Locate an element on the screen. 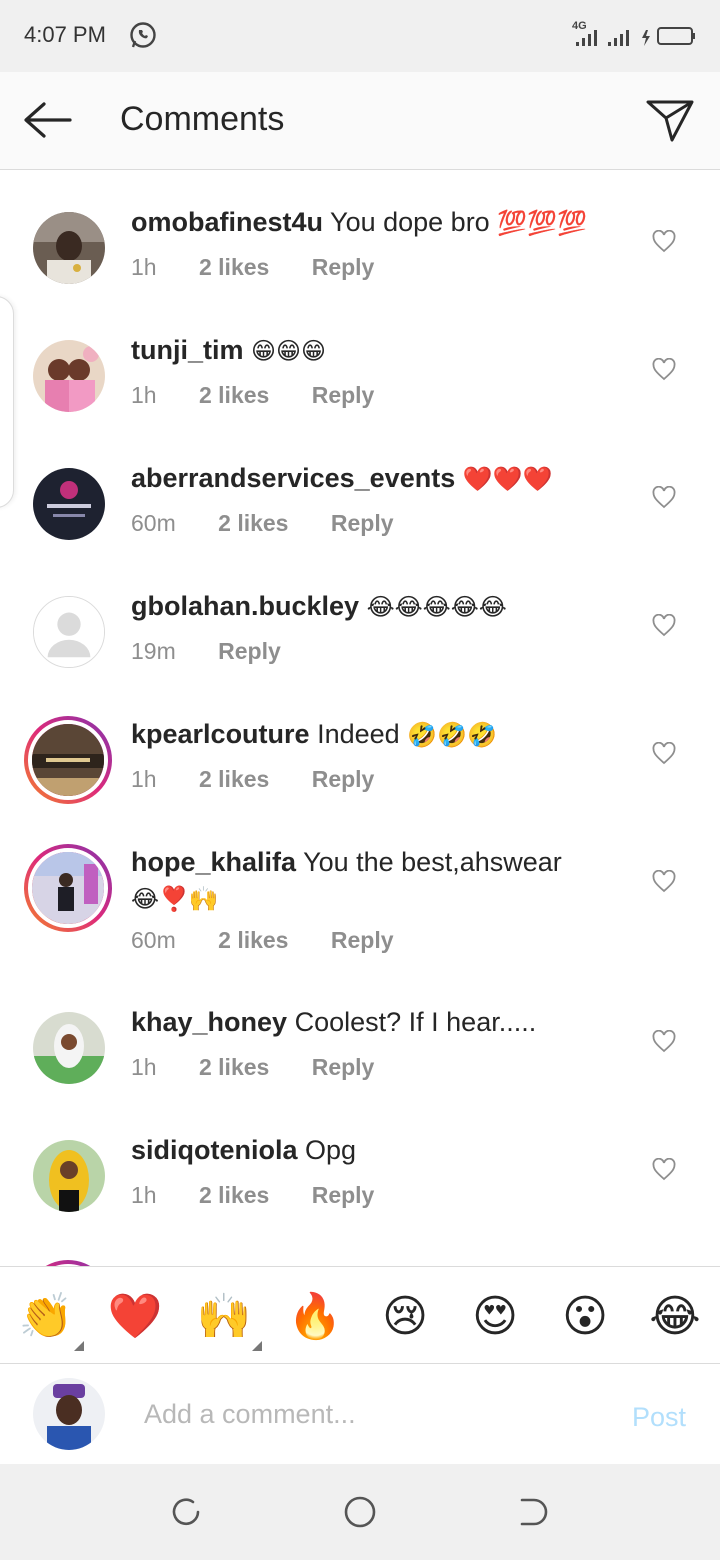 This screenshot has height=1560, width=720. comment-username: sidiqoteniola is located at coordinates (214, 1150).